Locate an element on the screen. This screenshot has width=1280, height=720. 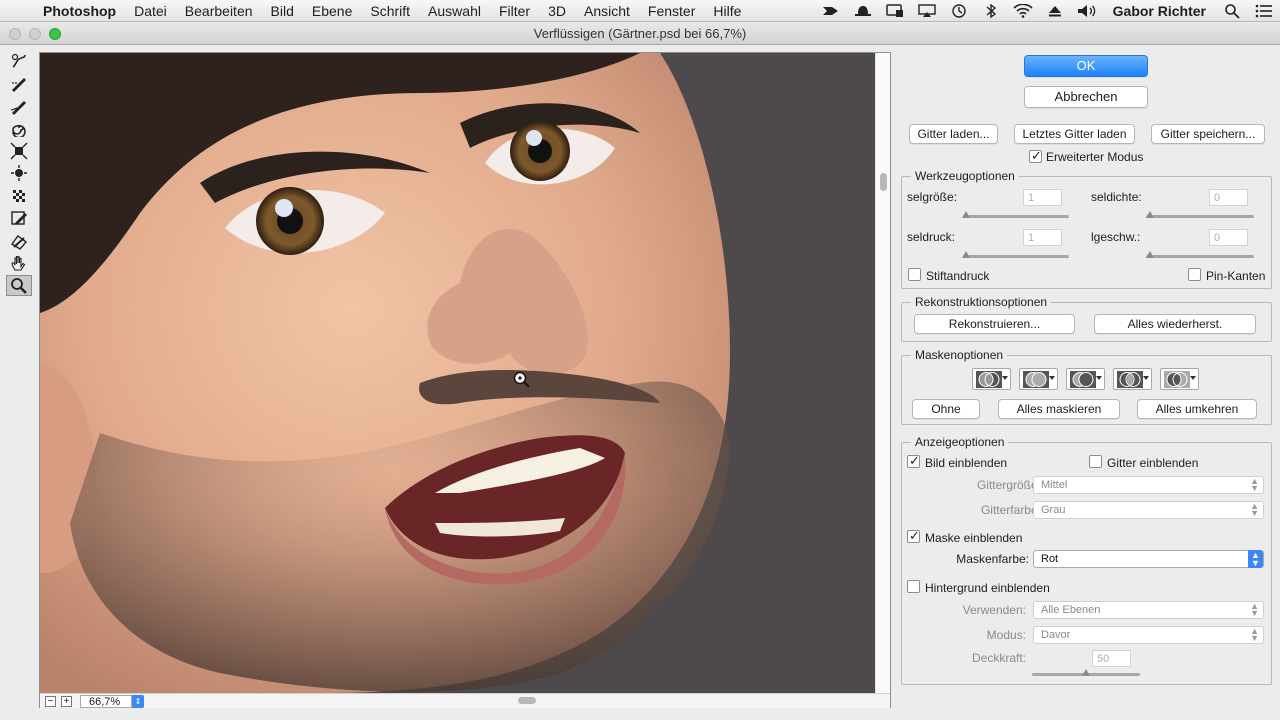
mode-select: Davor ▲ ▼ is located at coordinates (1148, 635).